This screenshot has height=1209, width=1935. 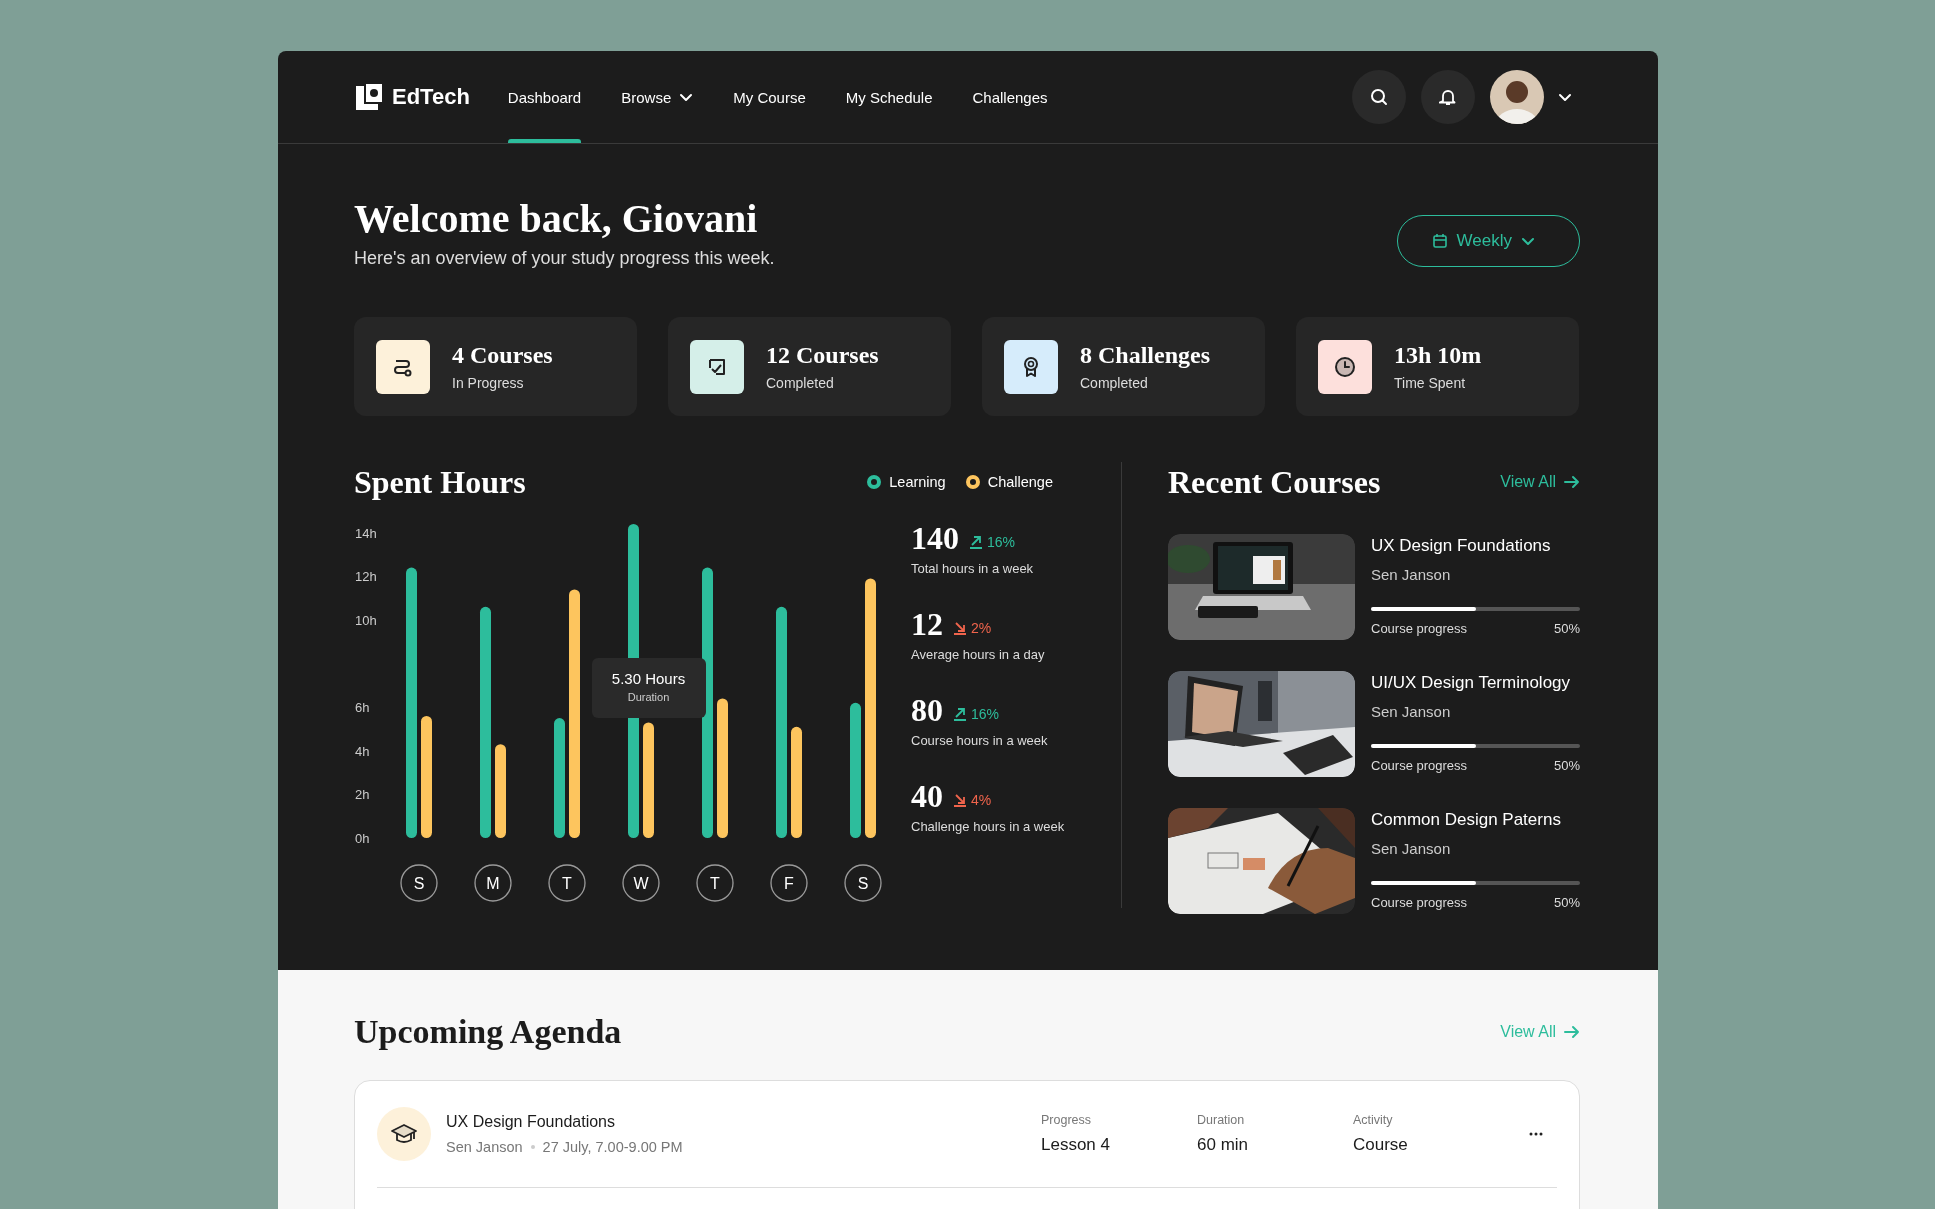 I want to click on nav-link: My Schedule, so click(x=889, y=97).